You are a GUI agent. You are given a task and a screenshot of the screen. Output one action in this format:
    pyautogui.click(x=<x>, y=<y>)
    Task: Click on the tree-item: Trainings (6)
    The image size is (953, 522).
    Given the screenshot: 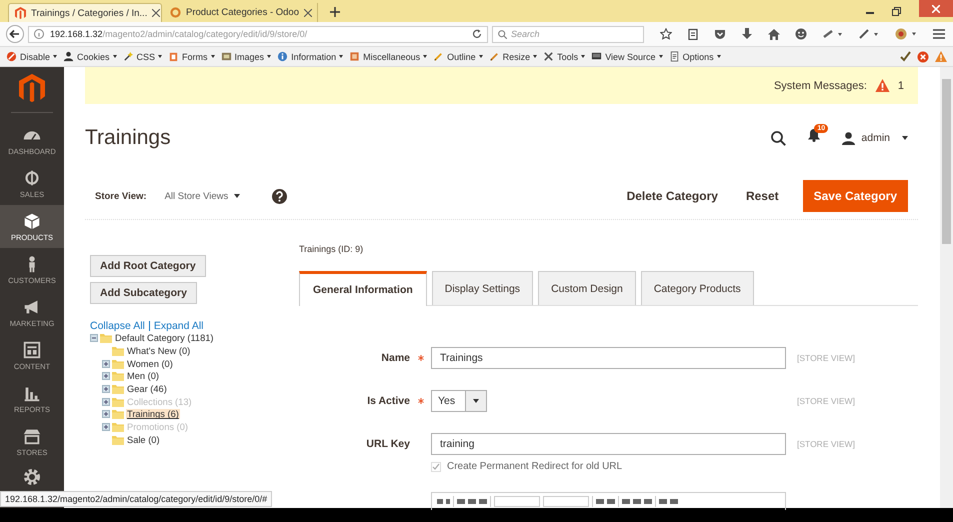 What is the action you would take?
    pyautogui.click(x=153, y=414)
    